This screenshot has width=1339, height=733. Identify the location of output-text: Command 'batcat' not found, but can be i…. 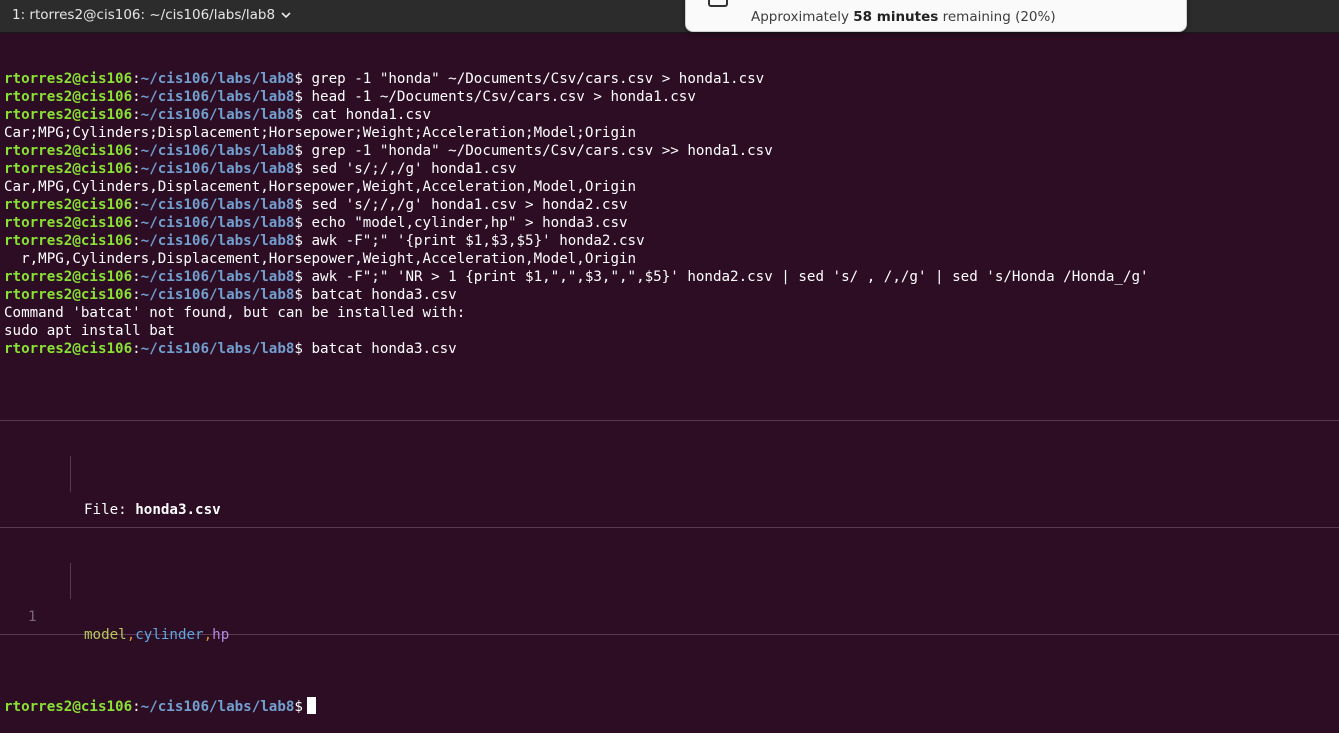
(235, 313).